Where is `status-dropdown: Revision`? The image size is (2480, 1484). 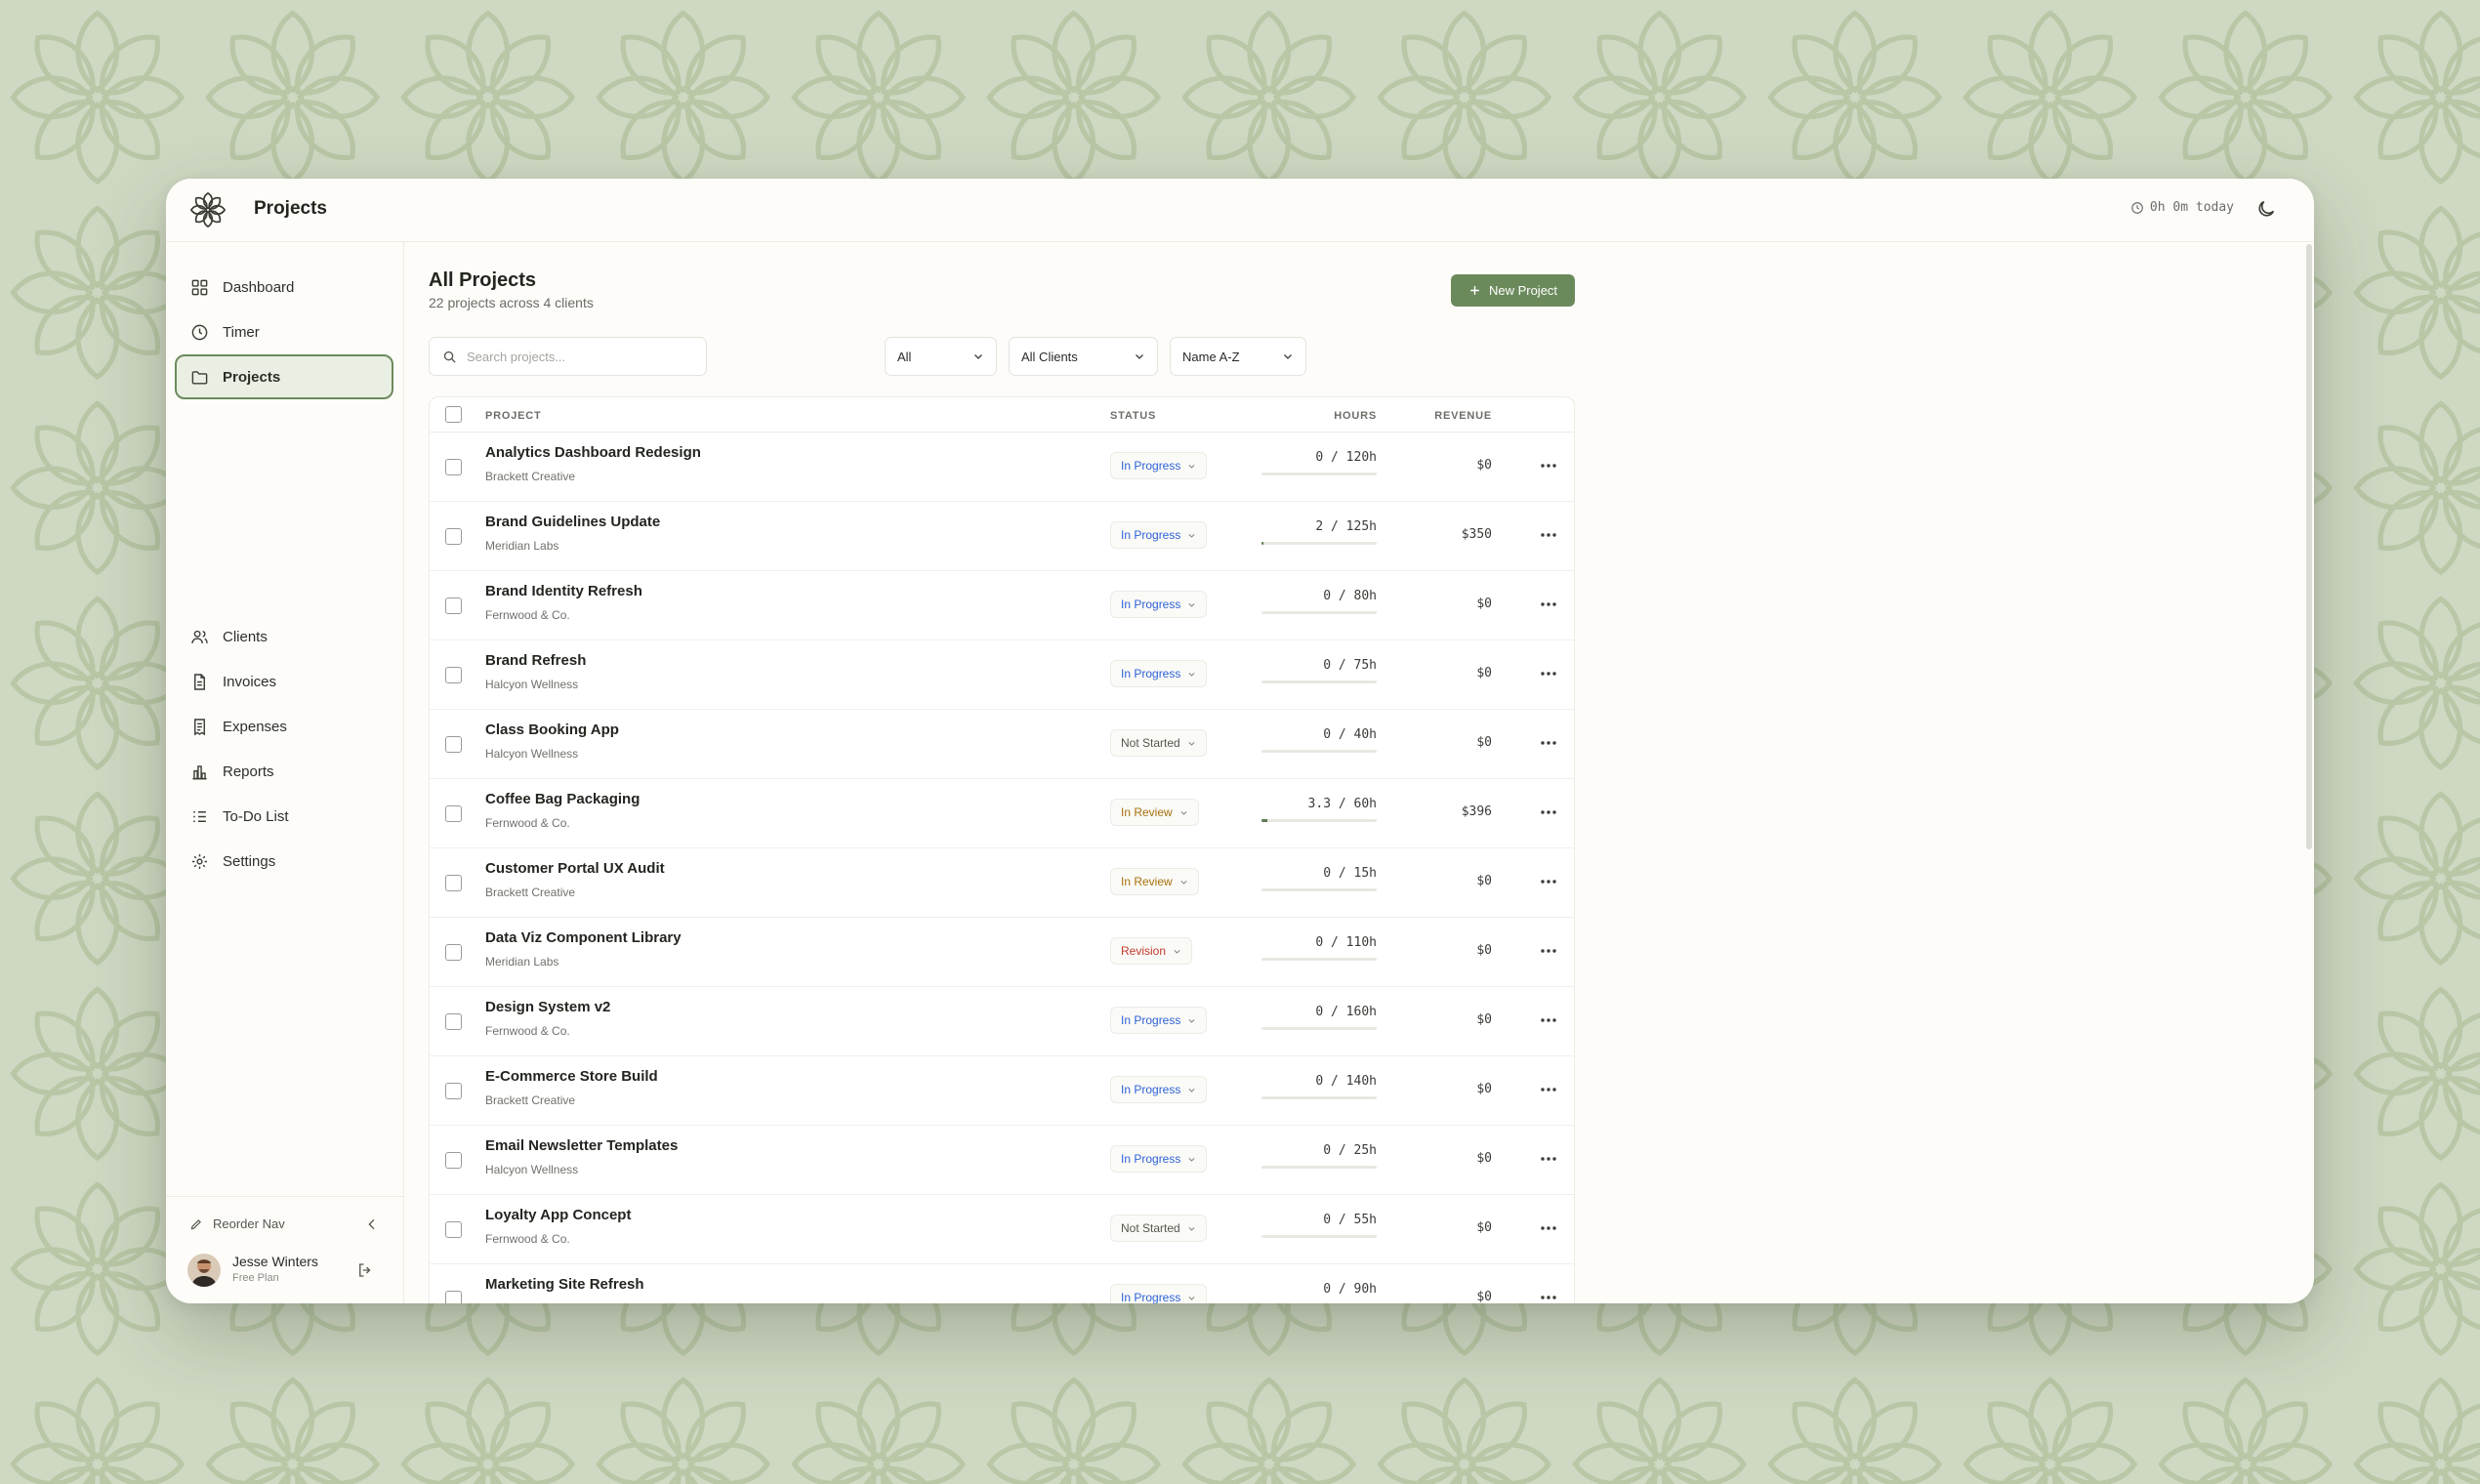
status-dropdown: Revision is located at coordinates (1151, 951).